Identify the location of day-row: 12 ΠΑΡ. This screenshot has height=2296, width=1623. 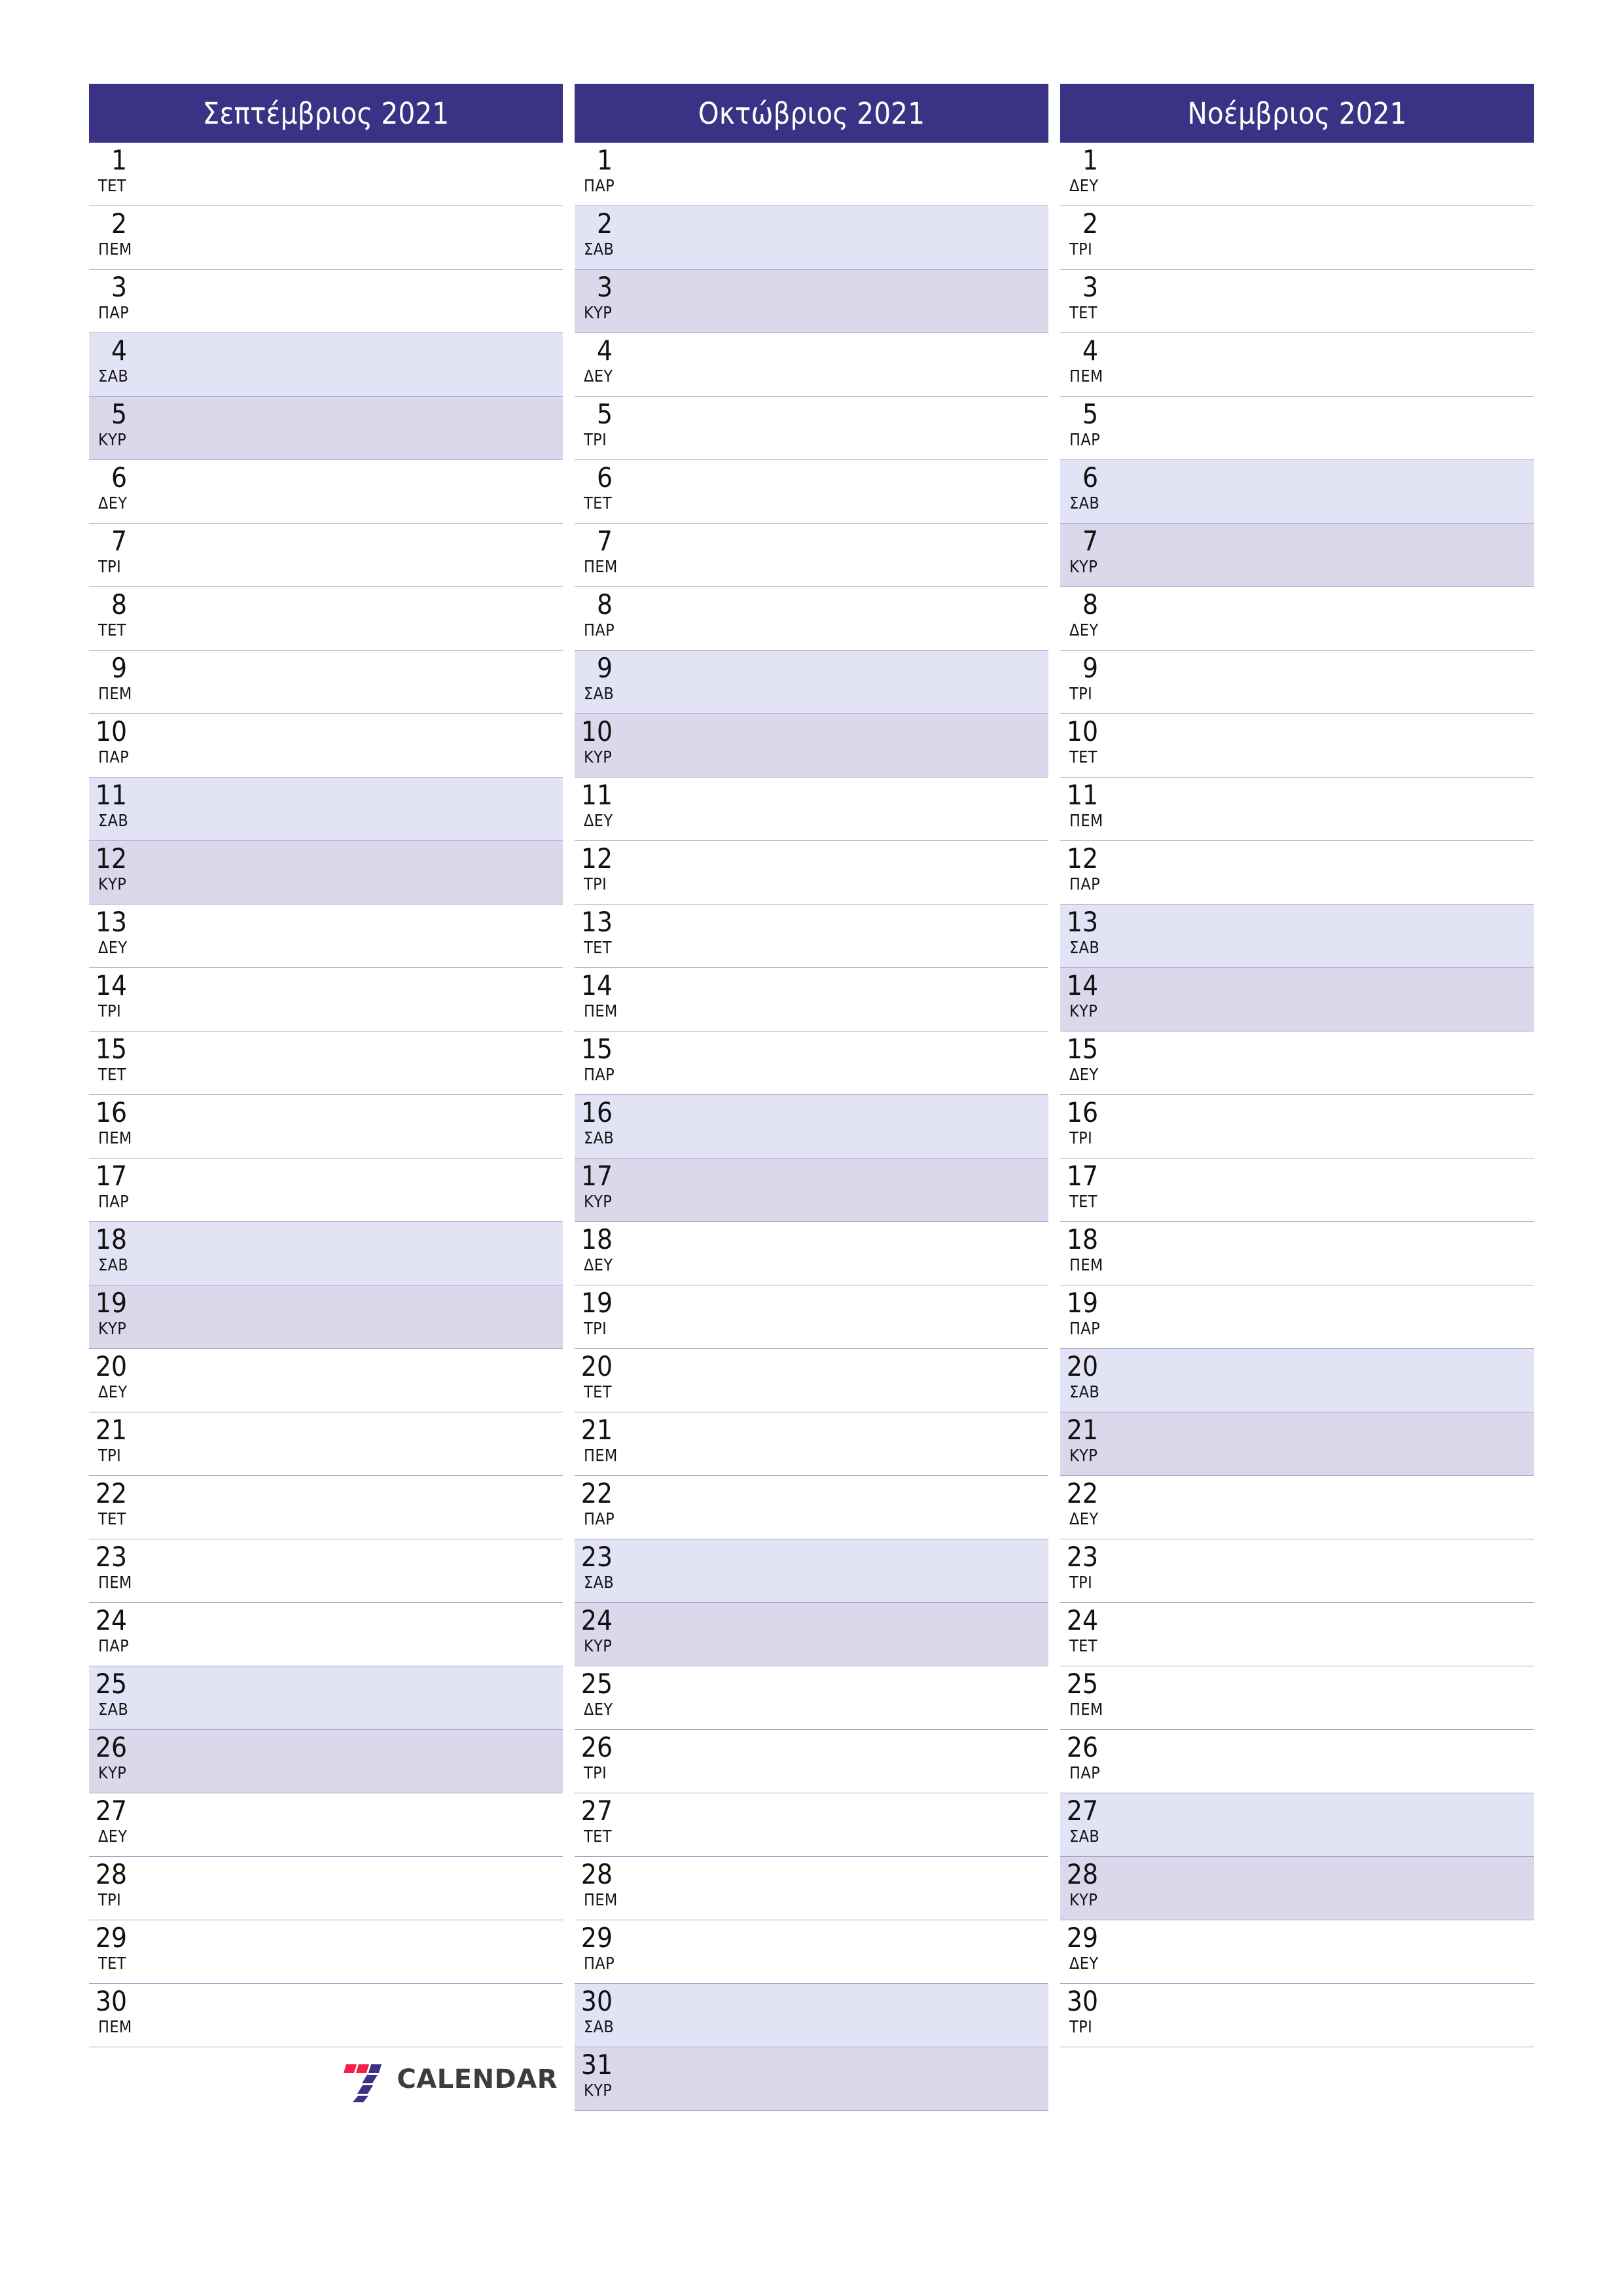
(1297, 873).